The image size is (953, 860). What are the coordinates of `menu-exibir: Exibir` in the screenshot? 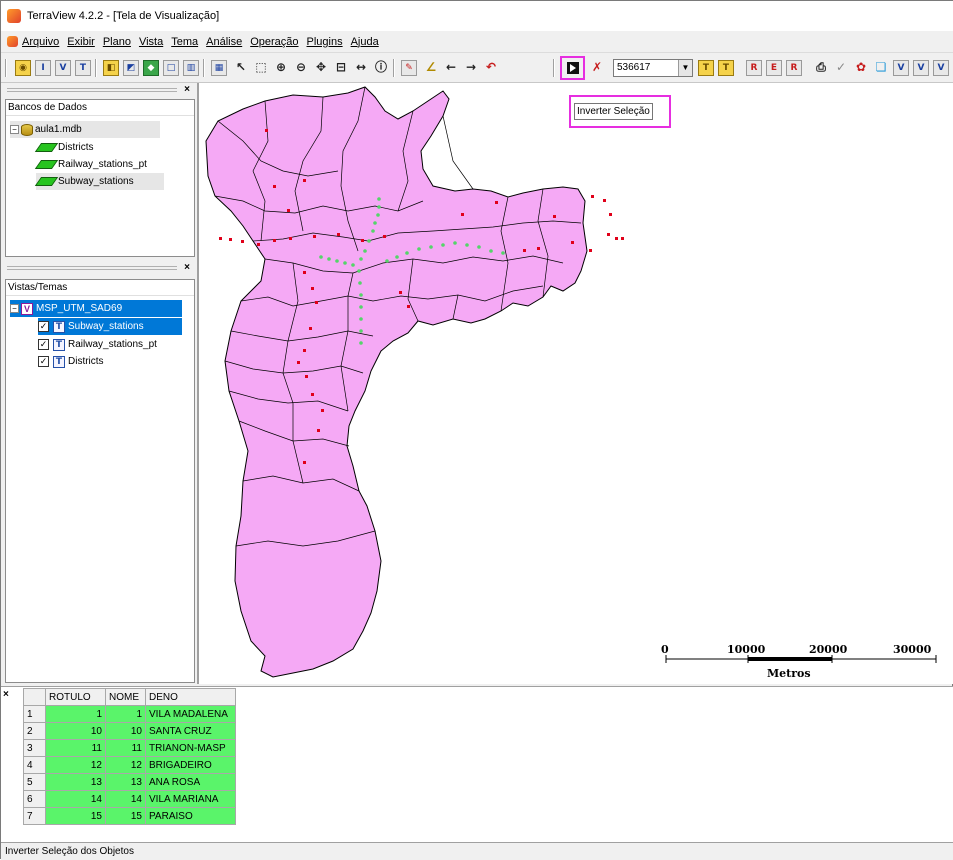 It's located at (81, 42).